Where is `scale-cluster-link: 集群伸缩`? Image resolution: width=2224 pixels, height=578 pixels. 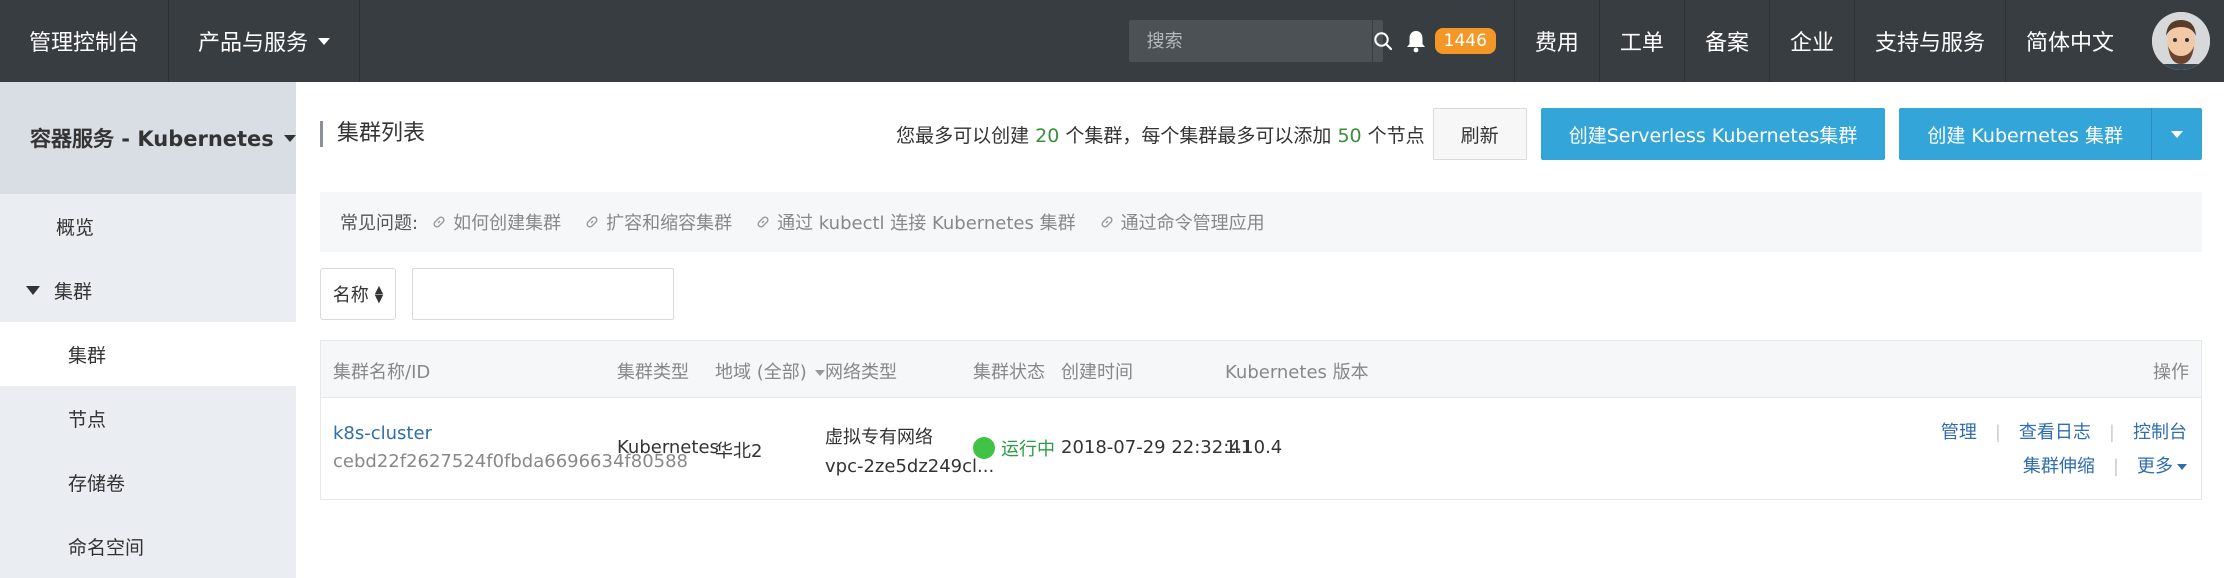
scale-cluster-link: 集群伸缩 is located at coordinates (2059, 466).